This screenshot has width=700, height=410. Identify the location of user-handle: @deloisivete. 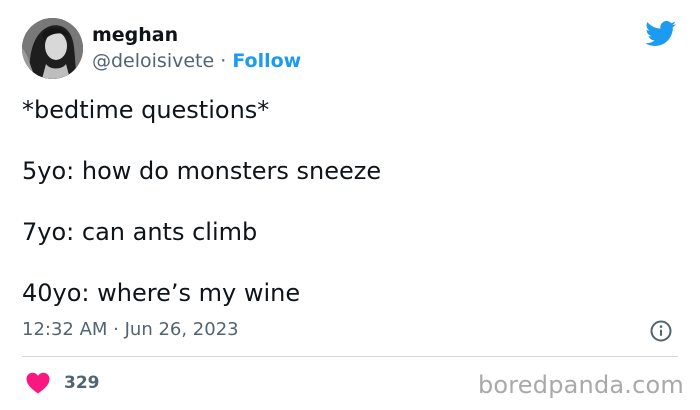
(153, 61).